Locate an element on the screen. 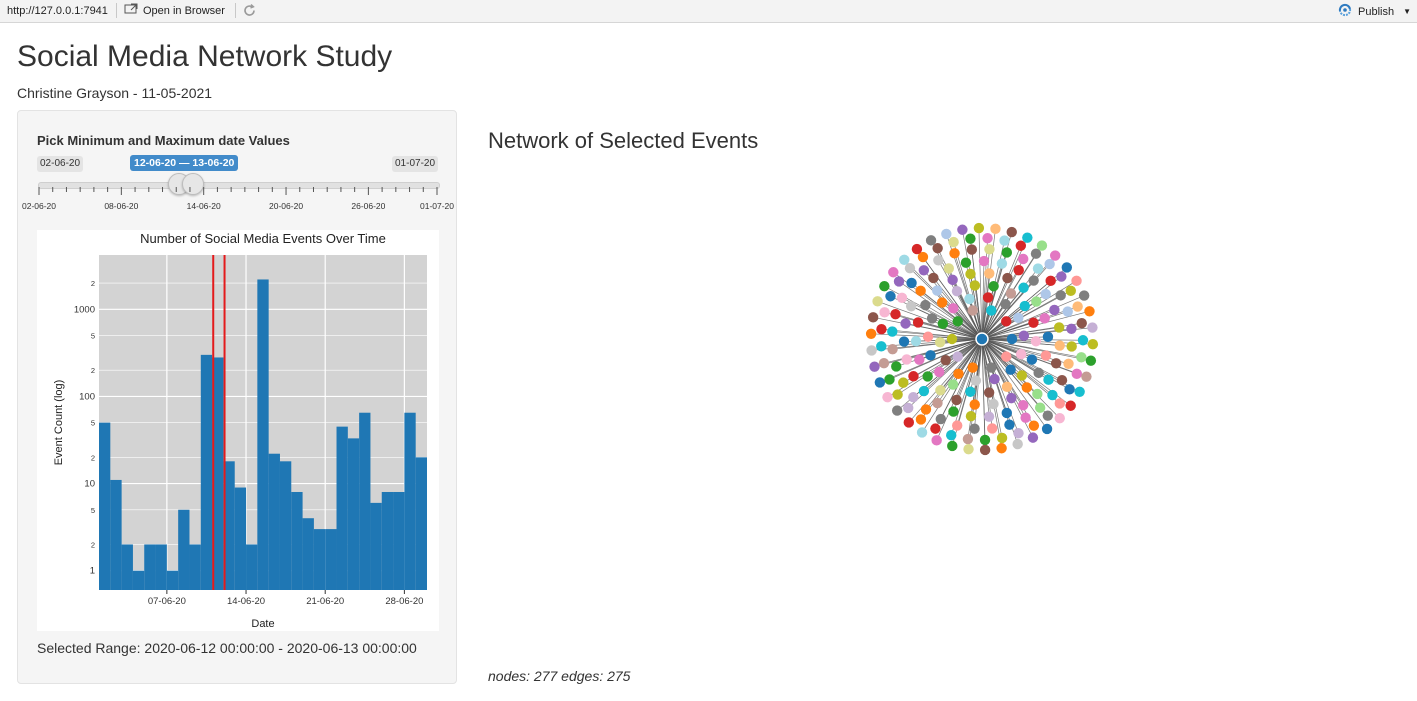  network-hub-node is located at coordinates (982, 339).